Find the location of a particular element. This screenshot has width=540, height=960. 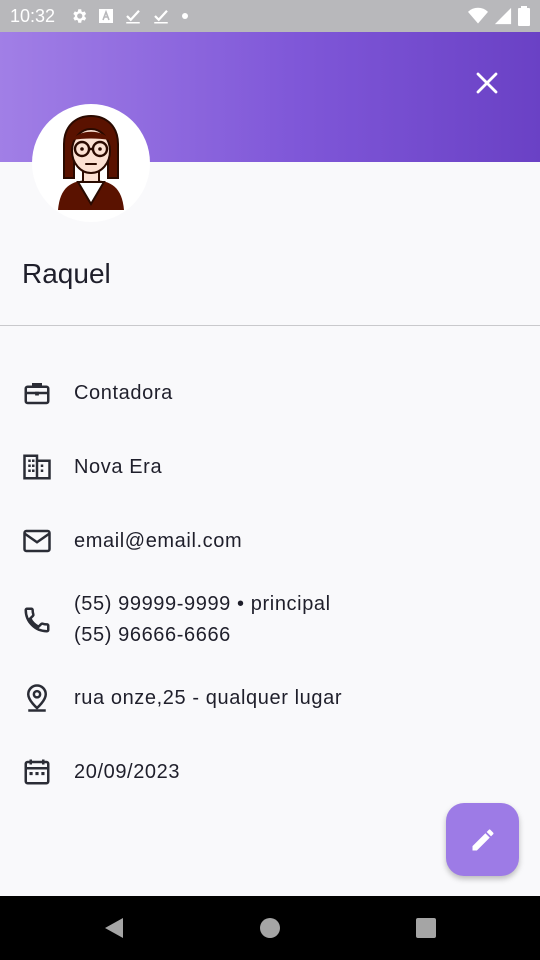

avatar-illustration is located at coordinates (91, 162).